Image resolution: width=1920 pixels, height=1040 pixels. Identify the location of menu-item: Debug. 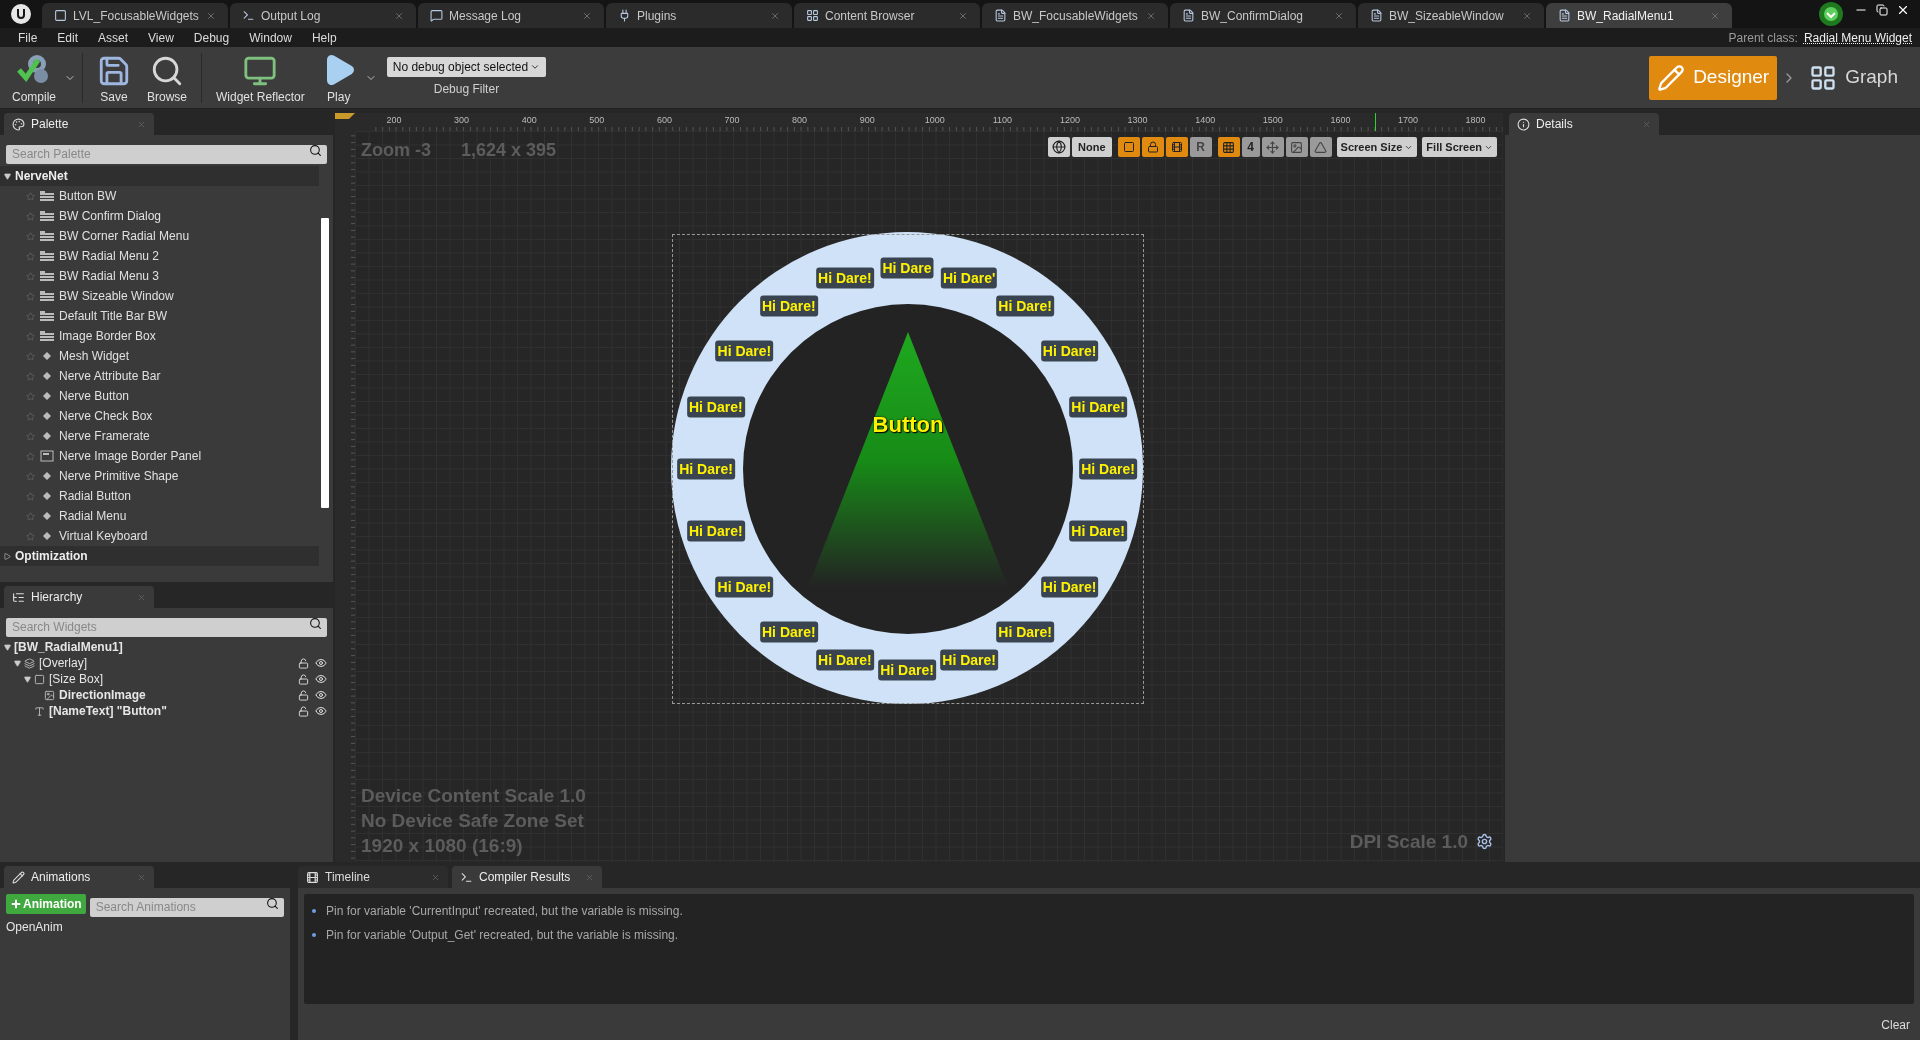
(211, 37).